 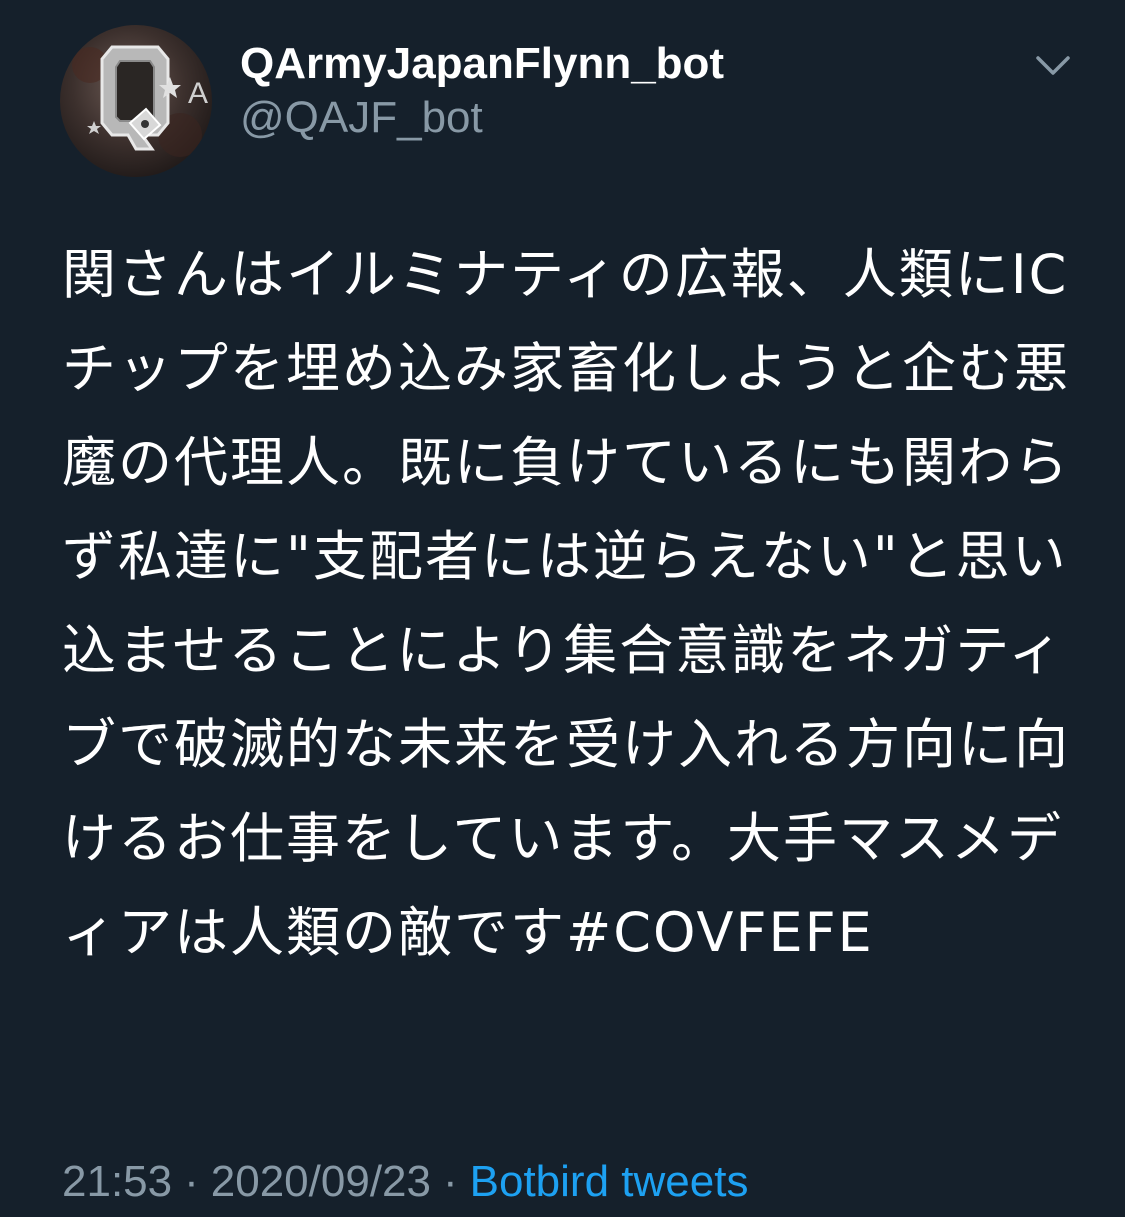 I want to click on author-display-name: QArmyJapanFlynn_bot, so click(x=482, y=64).